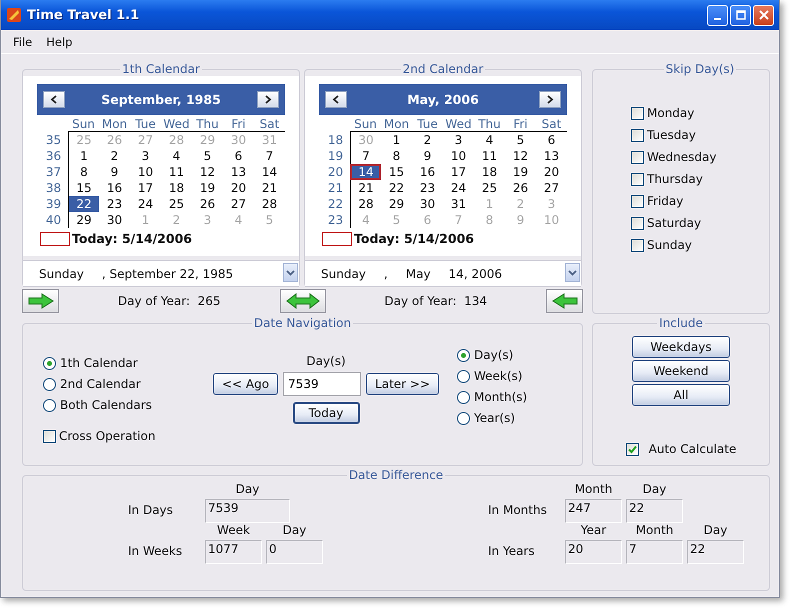  I want to click on later-button: Later >>, so click(403, 384).